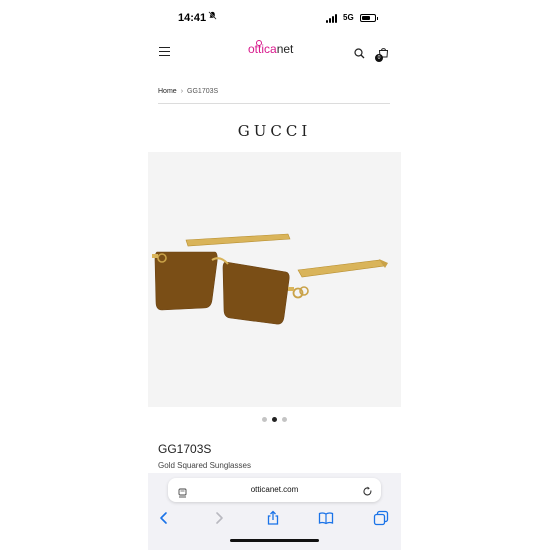 The width and height of the screenshot is (550, 550). I want to click on header-divider, so click(274, 103).